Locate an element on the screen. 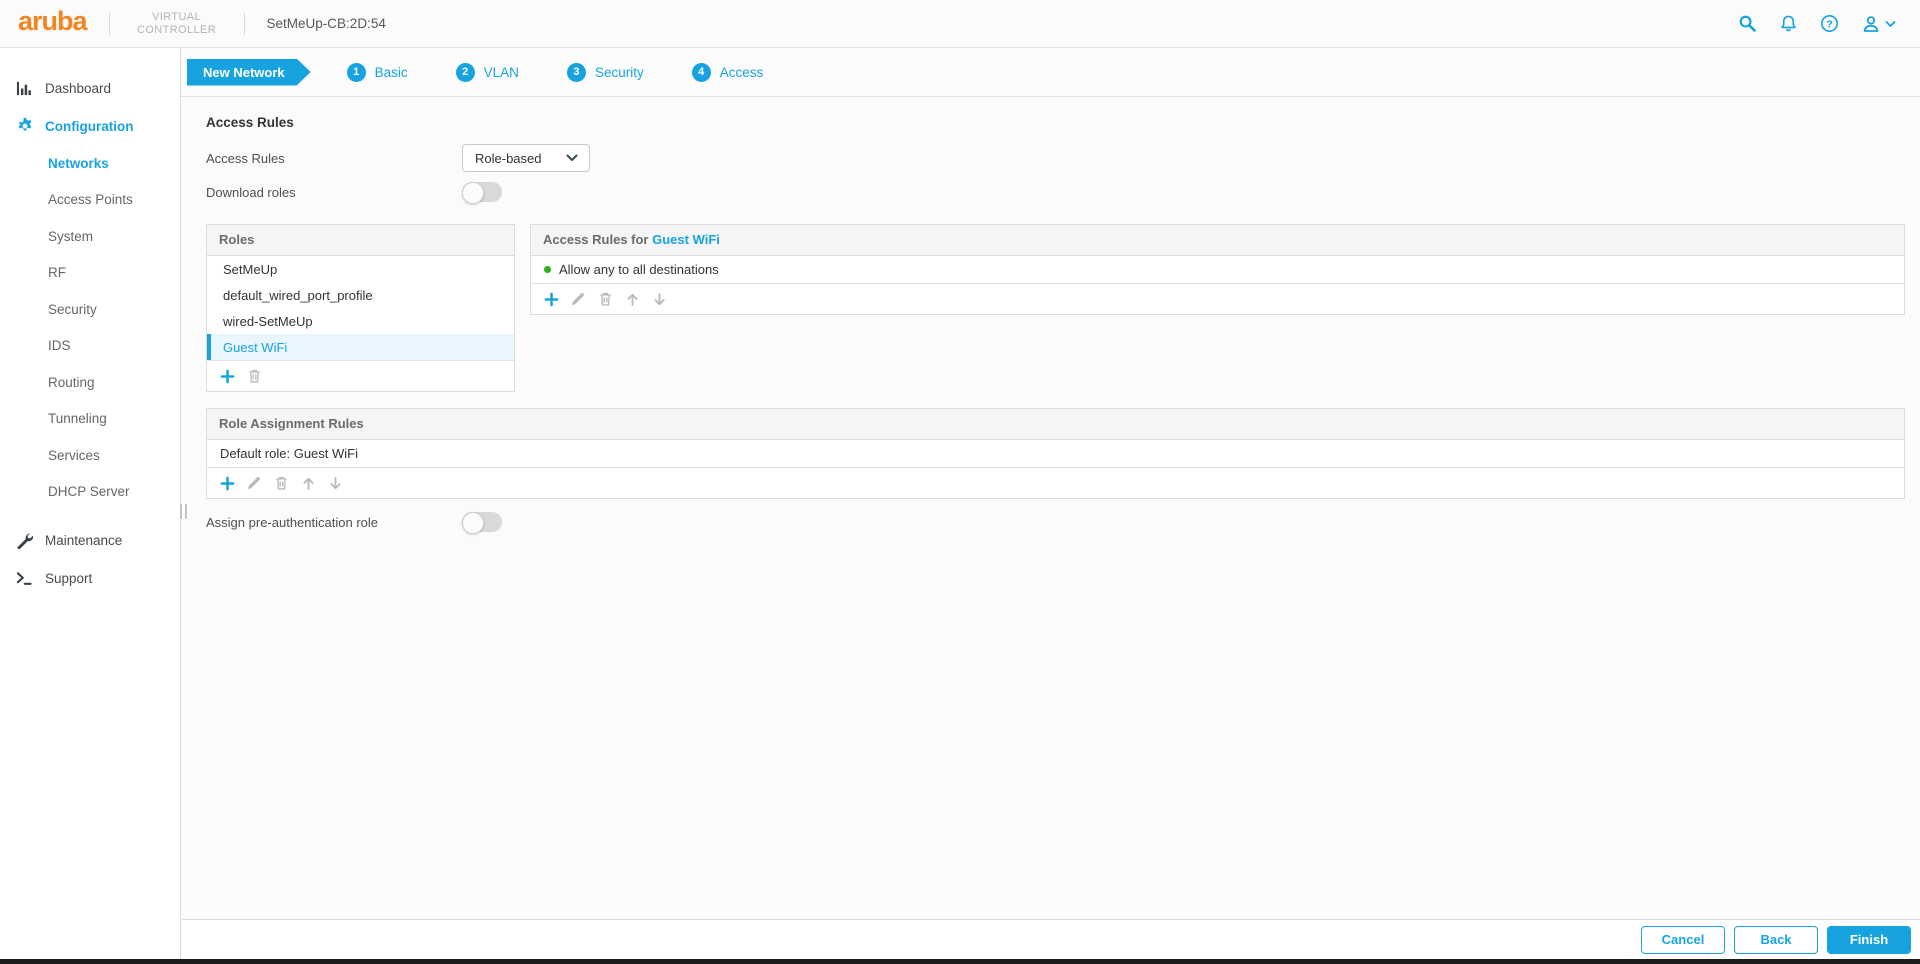  step-label: Basic is located at coordinates (391, 72).